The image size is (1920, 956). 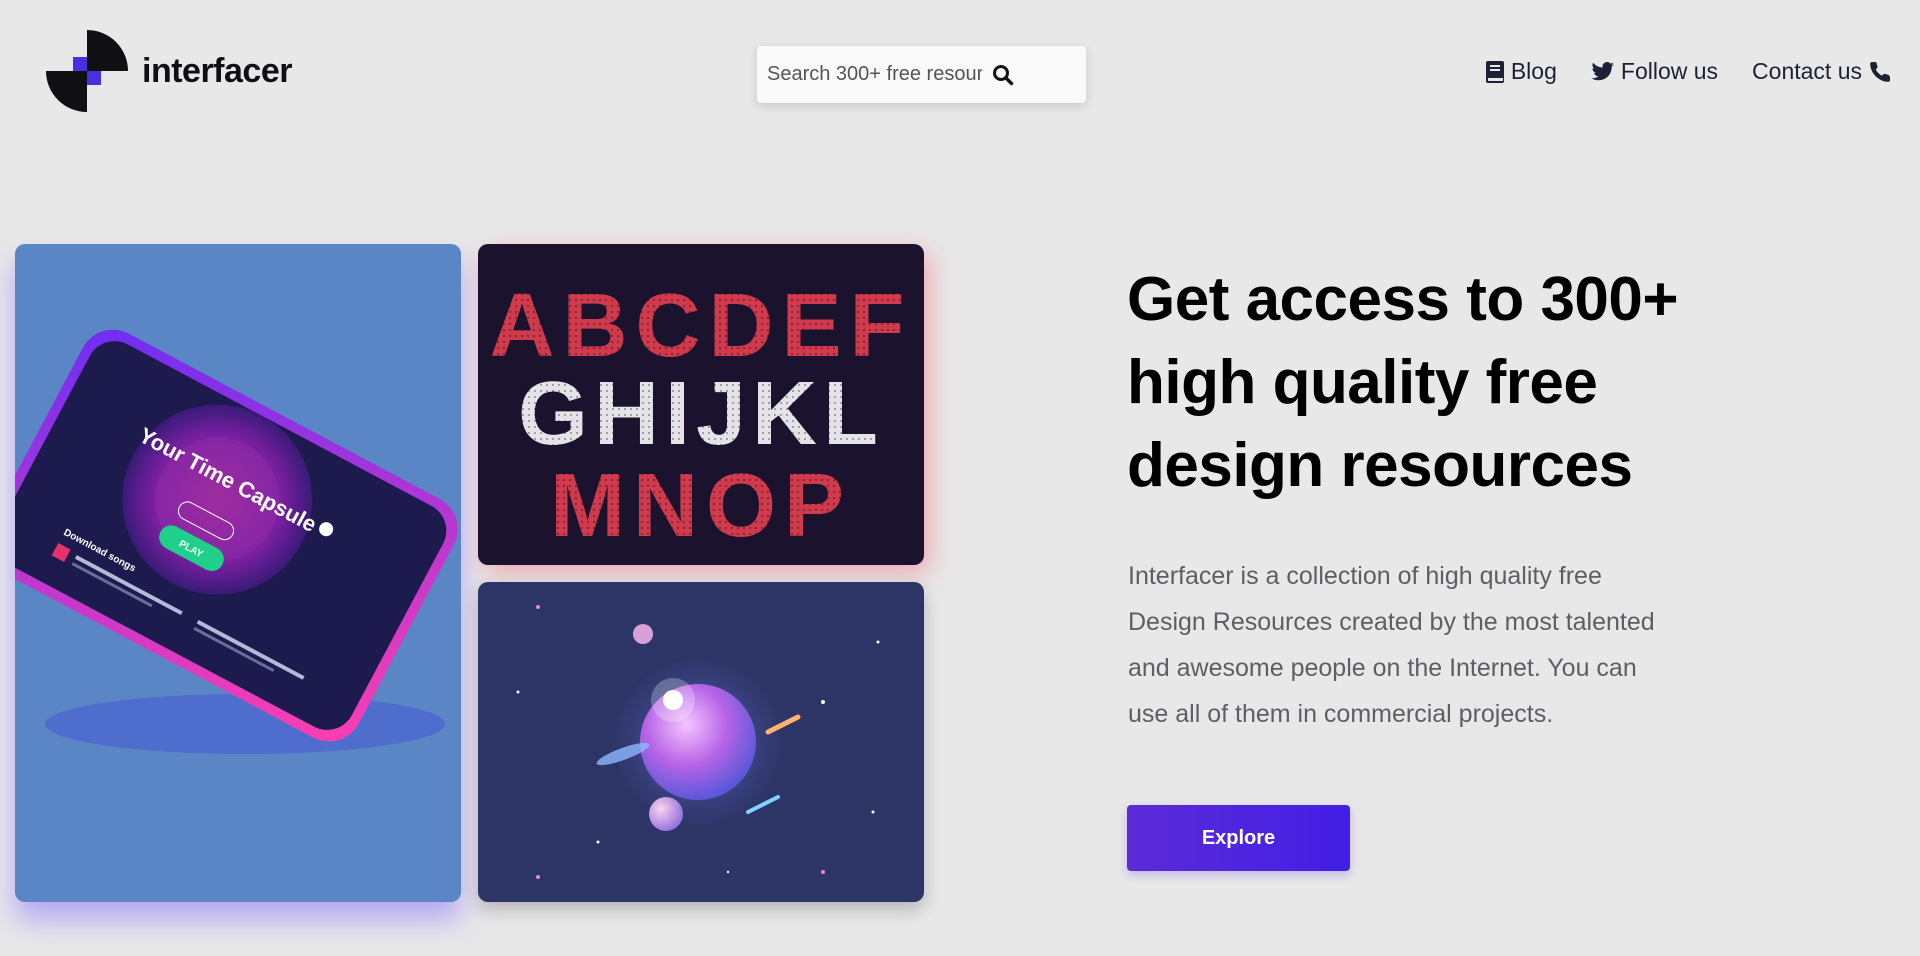 I want to click on nav-contact-link: Contact us, so click(x=1822, y=71).